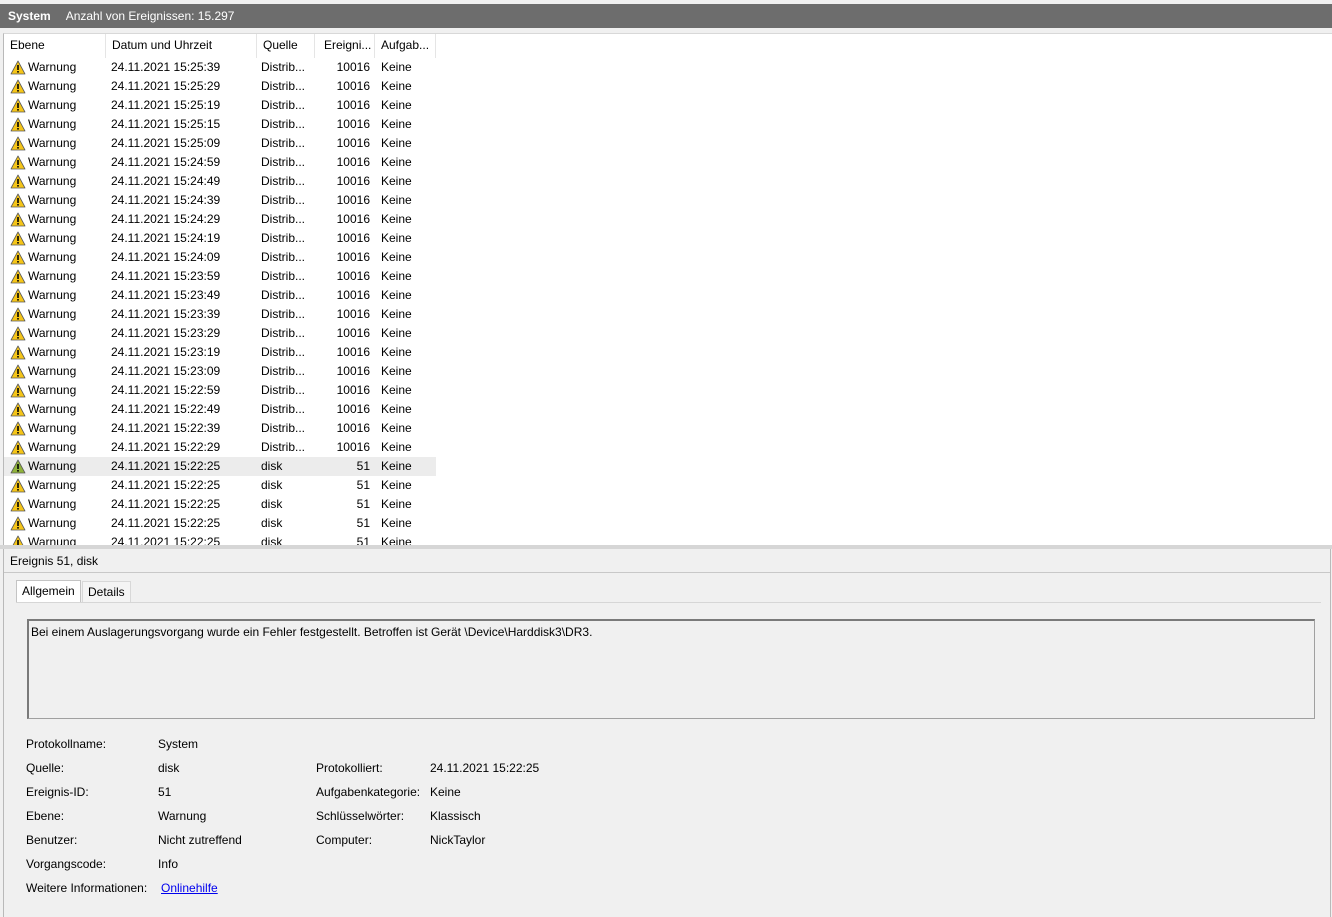 The width and height of the screenshot is (1332, 917). Describe the element at coordinates (57, 792) in the screenshot. I see `label-event-id: Ereignis-ID:` at that location.